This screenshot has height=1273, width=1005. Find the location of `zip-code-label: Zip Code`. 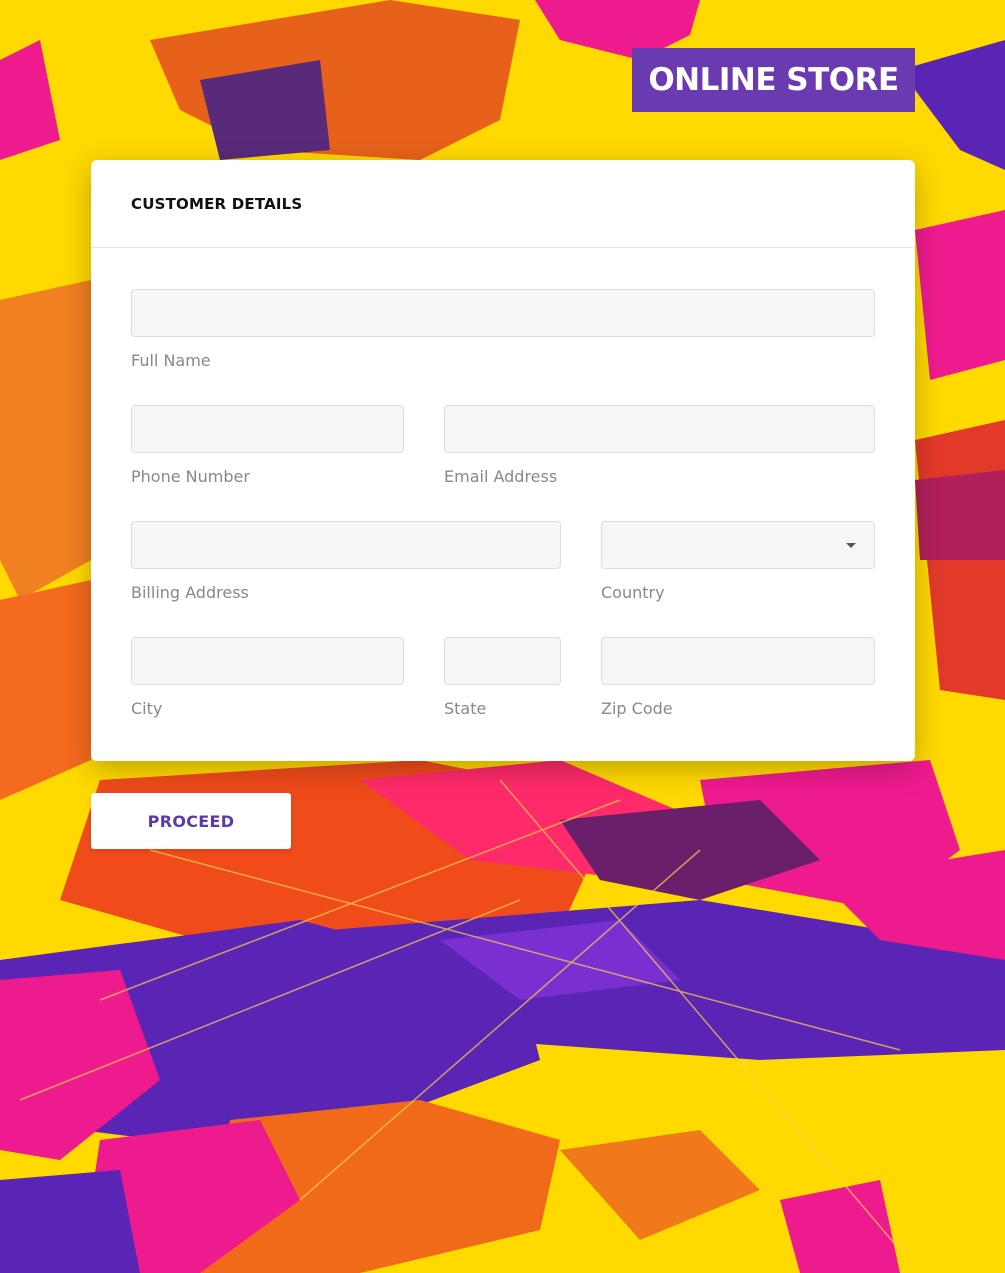

zip-code-label: Zip Code is located at coordinates (637, 708).